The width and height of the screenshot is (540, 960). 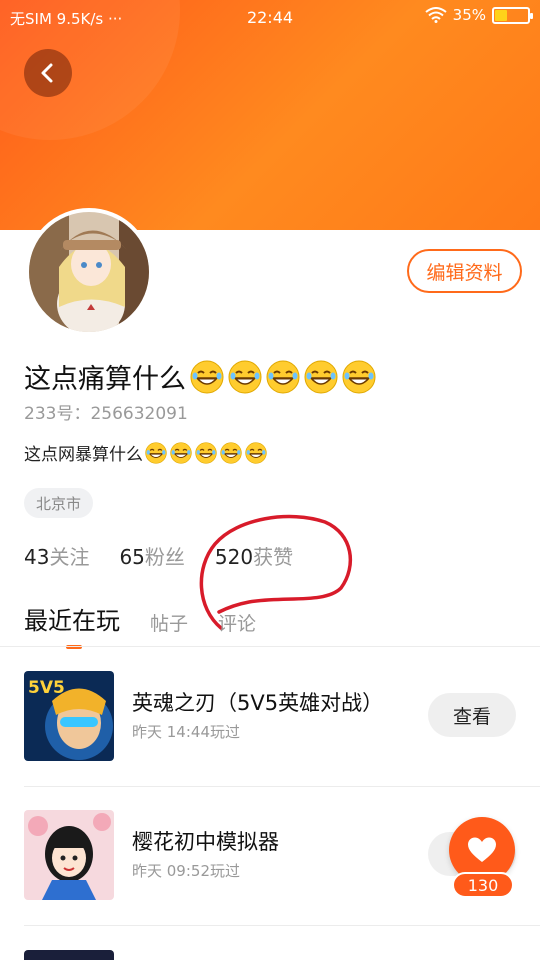 I want to click on user-id-label: 233号：, so click(x=57, y=414).